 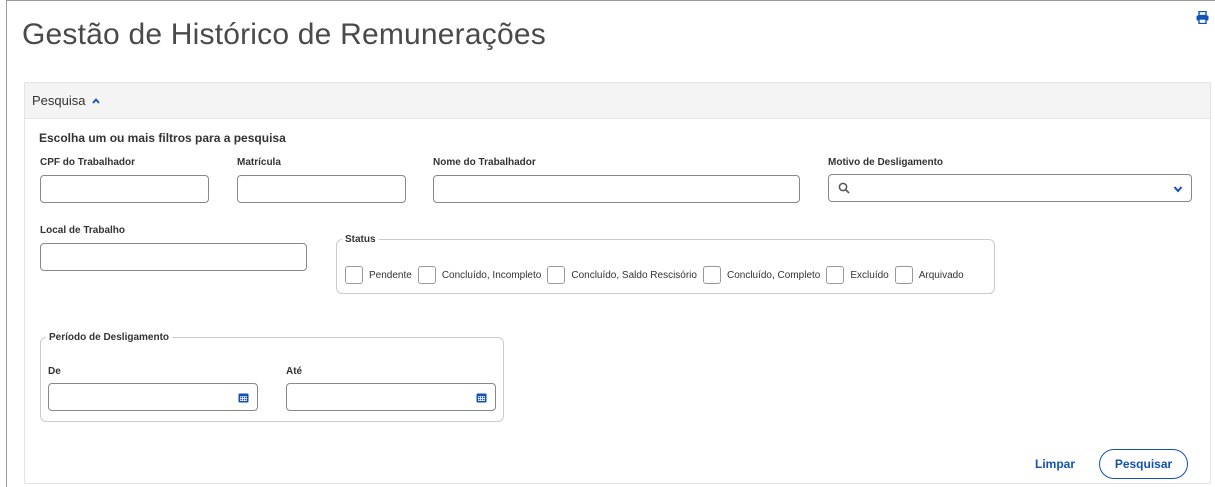 What do you see at coordinates (321, 189) in the screenshot?
I see `matricula-input` at bounding box center [321, 189].